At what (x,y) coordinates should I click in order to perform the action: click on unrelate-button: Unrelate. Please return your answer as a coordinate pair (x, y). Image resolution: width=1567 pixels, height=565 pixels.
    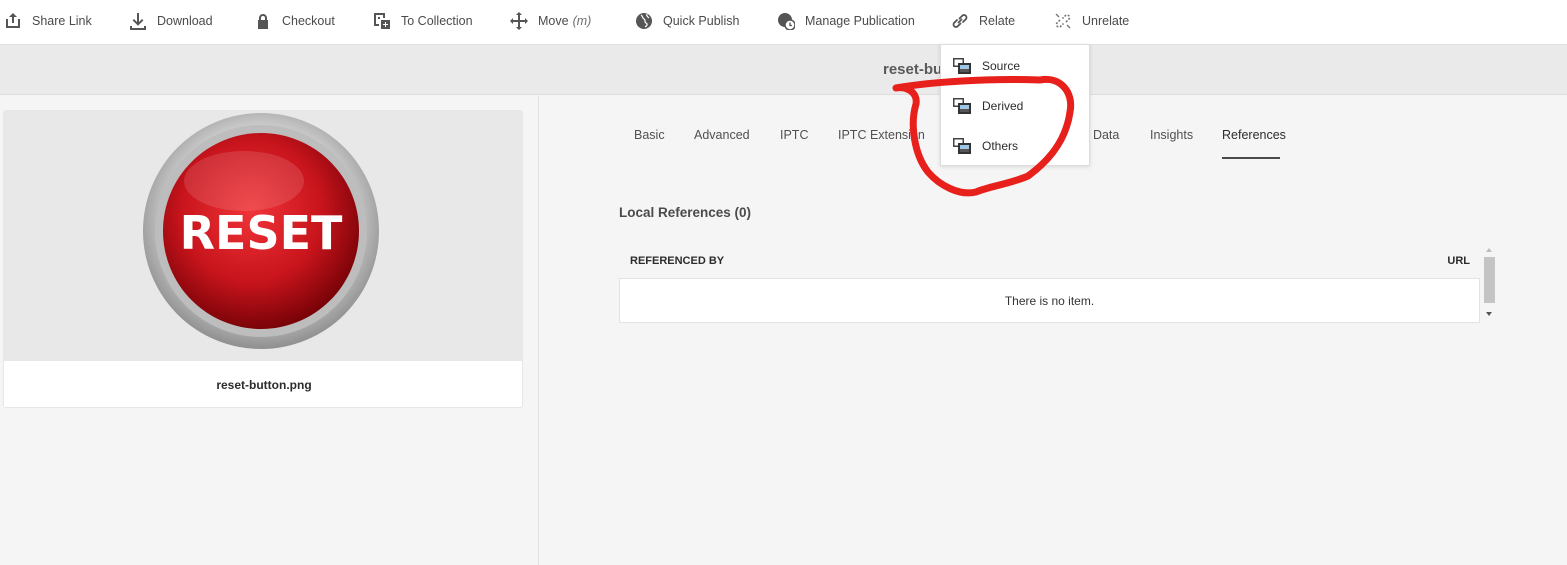
    Looking at the image, I should click on (1091, 21).